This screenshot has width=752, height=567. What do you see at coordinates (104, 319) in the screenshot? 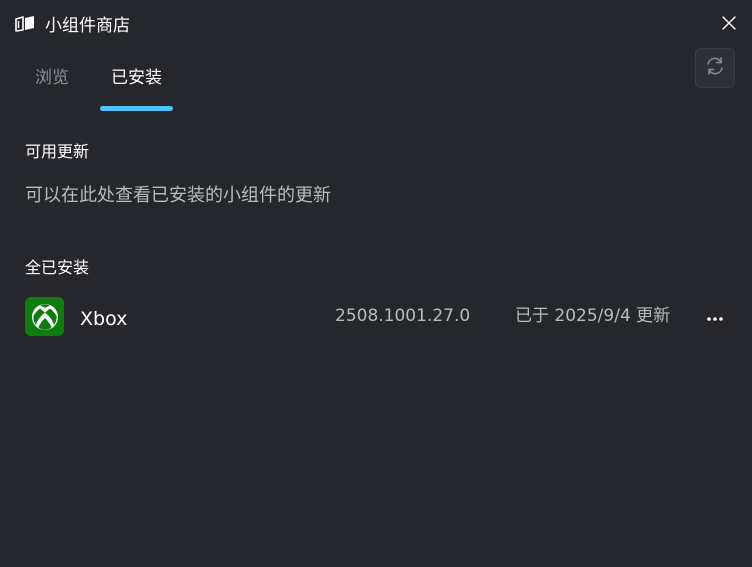
I see `widget-name: Xbox` at bounding box center [104, 319].